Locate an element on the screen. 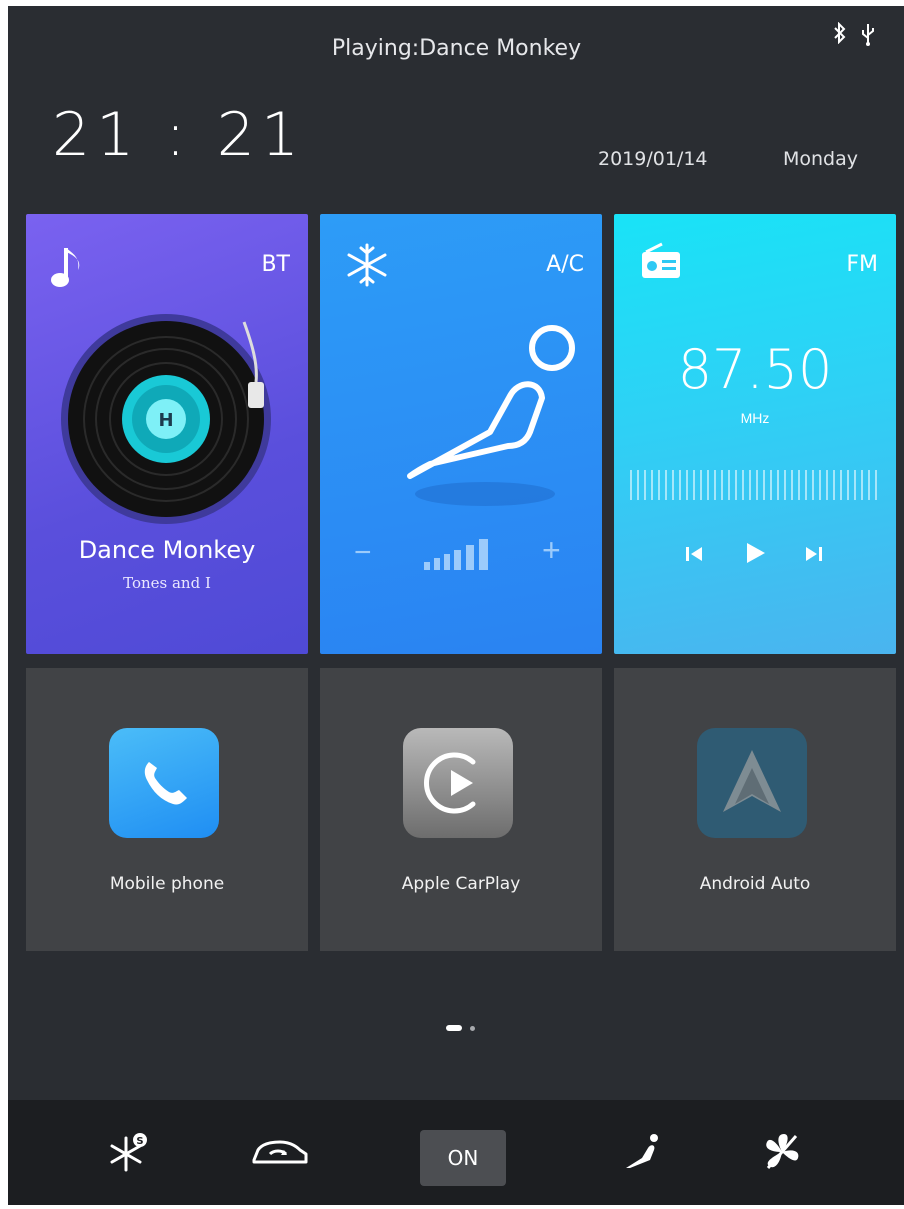 The image size is (904, 1209). apple-carplay-tile: Apple CarPlay is located at coordinates (461, 809).